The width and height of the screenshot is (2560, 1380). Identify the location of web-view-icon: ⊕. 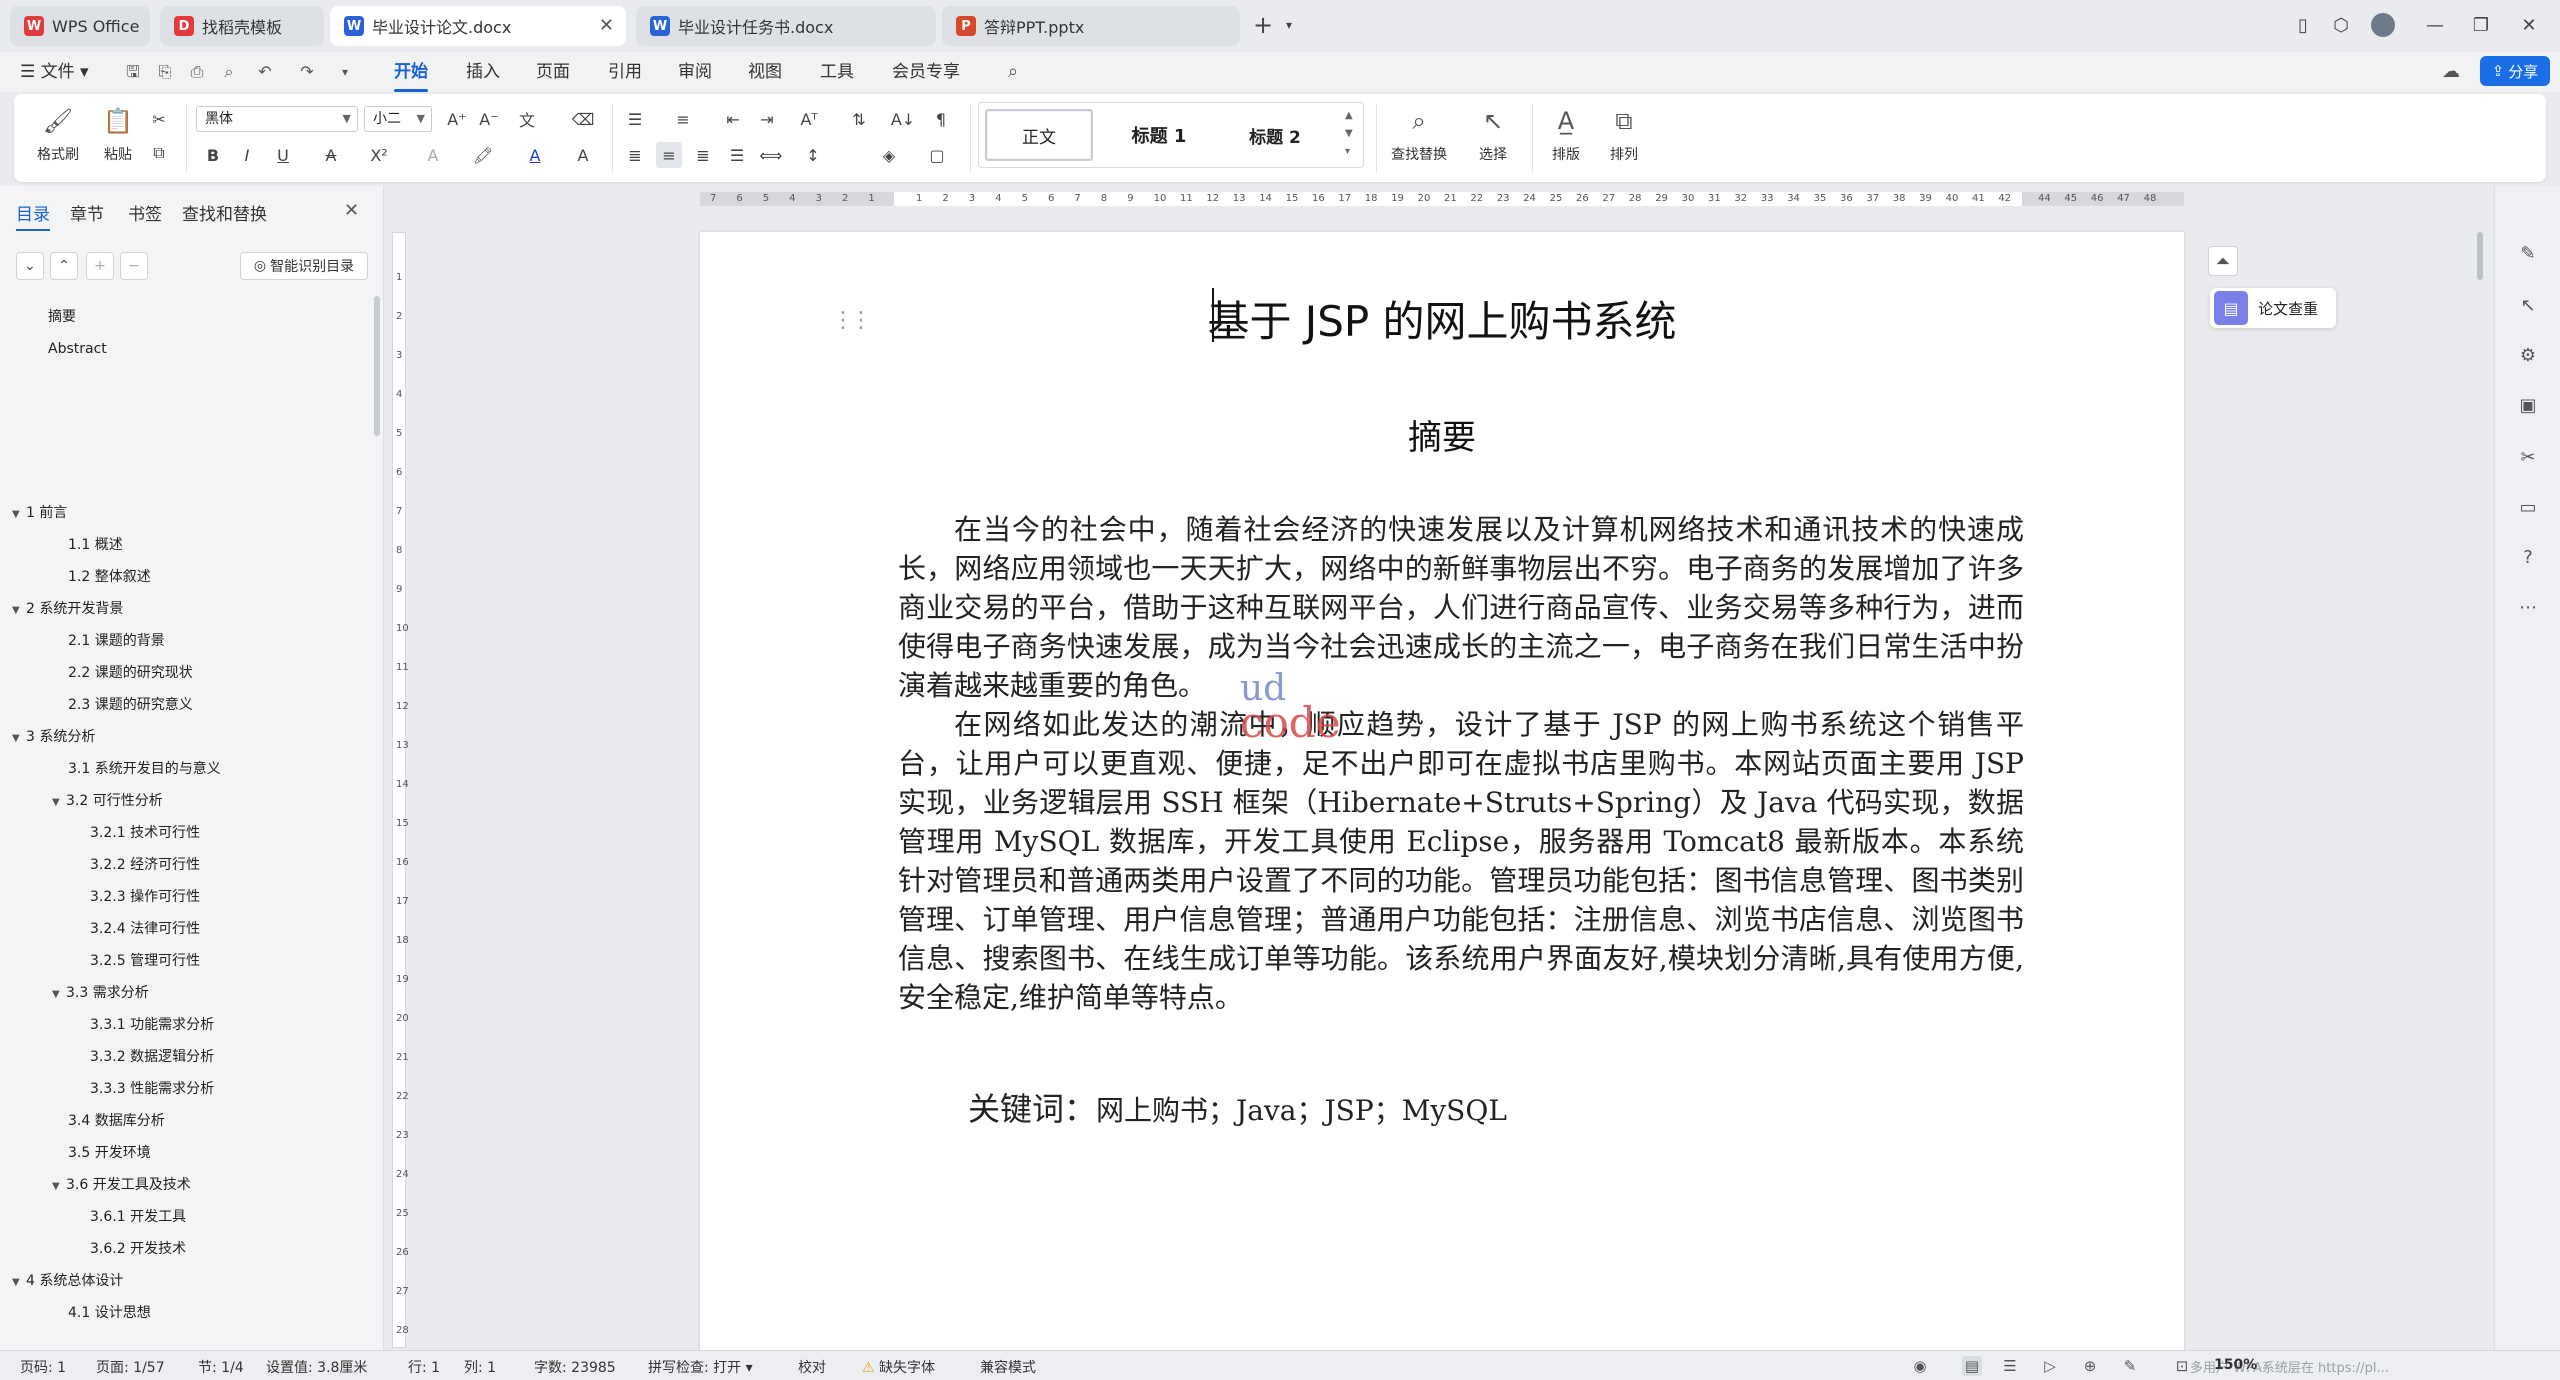
(2090, 1366).